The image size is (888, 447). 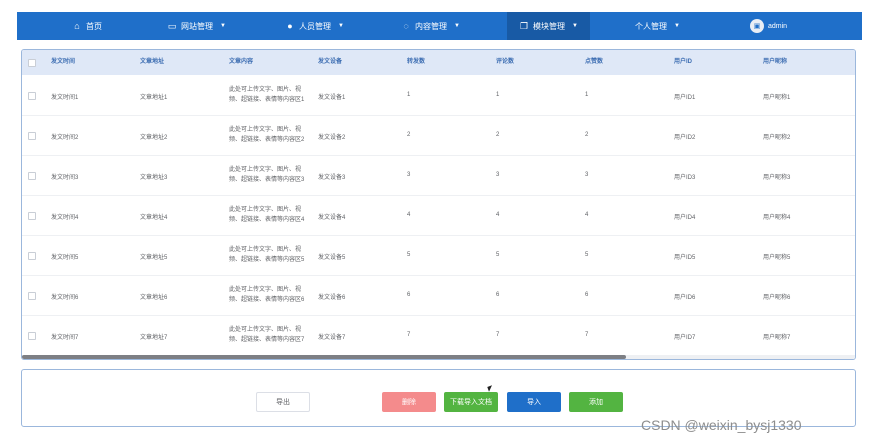 What do you see at coordinates (267, 215) in the screenshot?
I see `table-cell: 此处可上传文字、图片、视频、超链接、表情等内容区4` at bounding box center [267, 215].